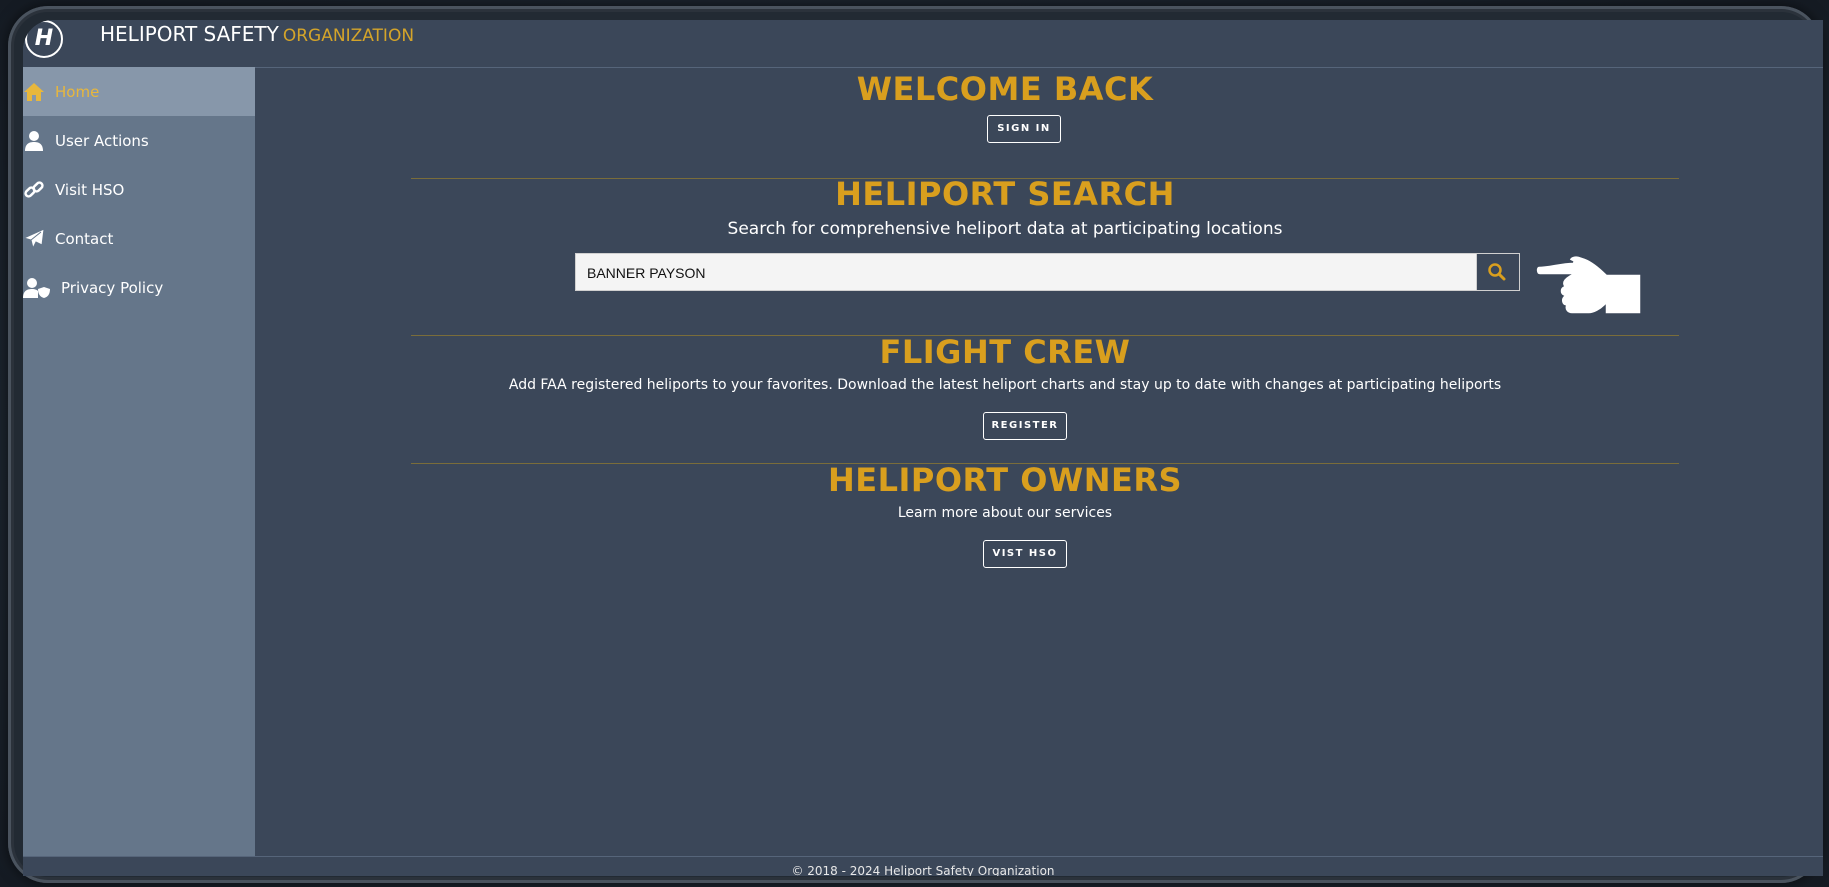 This screenshot has width=1829, height=887. What do you see at coordinates (34, 92) in the screenshot?
I see `home-icon` at bounding box center [34, 92].